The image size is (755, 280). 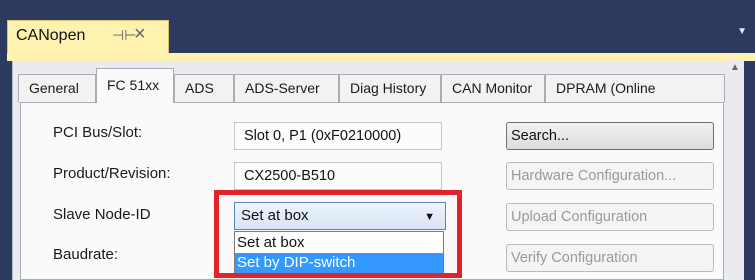 What do you see at coordinates (88, 37) in the screenshot?
I see `document-tab-canopen: CANopen ⊣⊢ ×` at bounding box center [88, 37].